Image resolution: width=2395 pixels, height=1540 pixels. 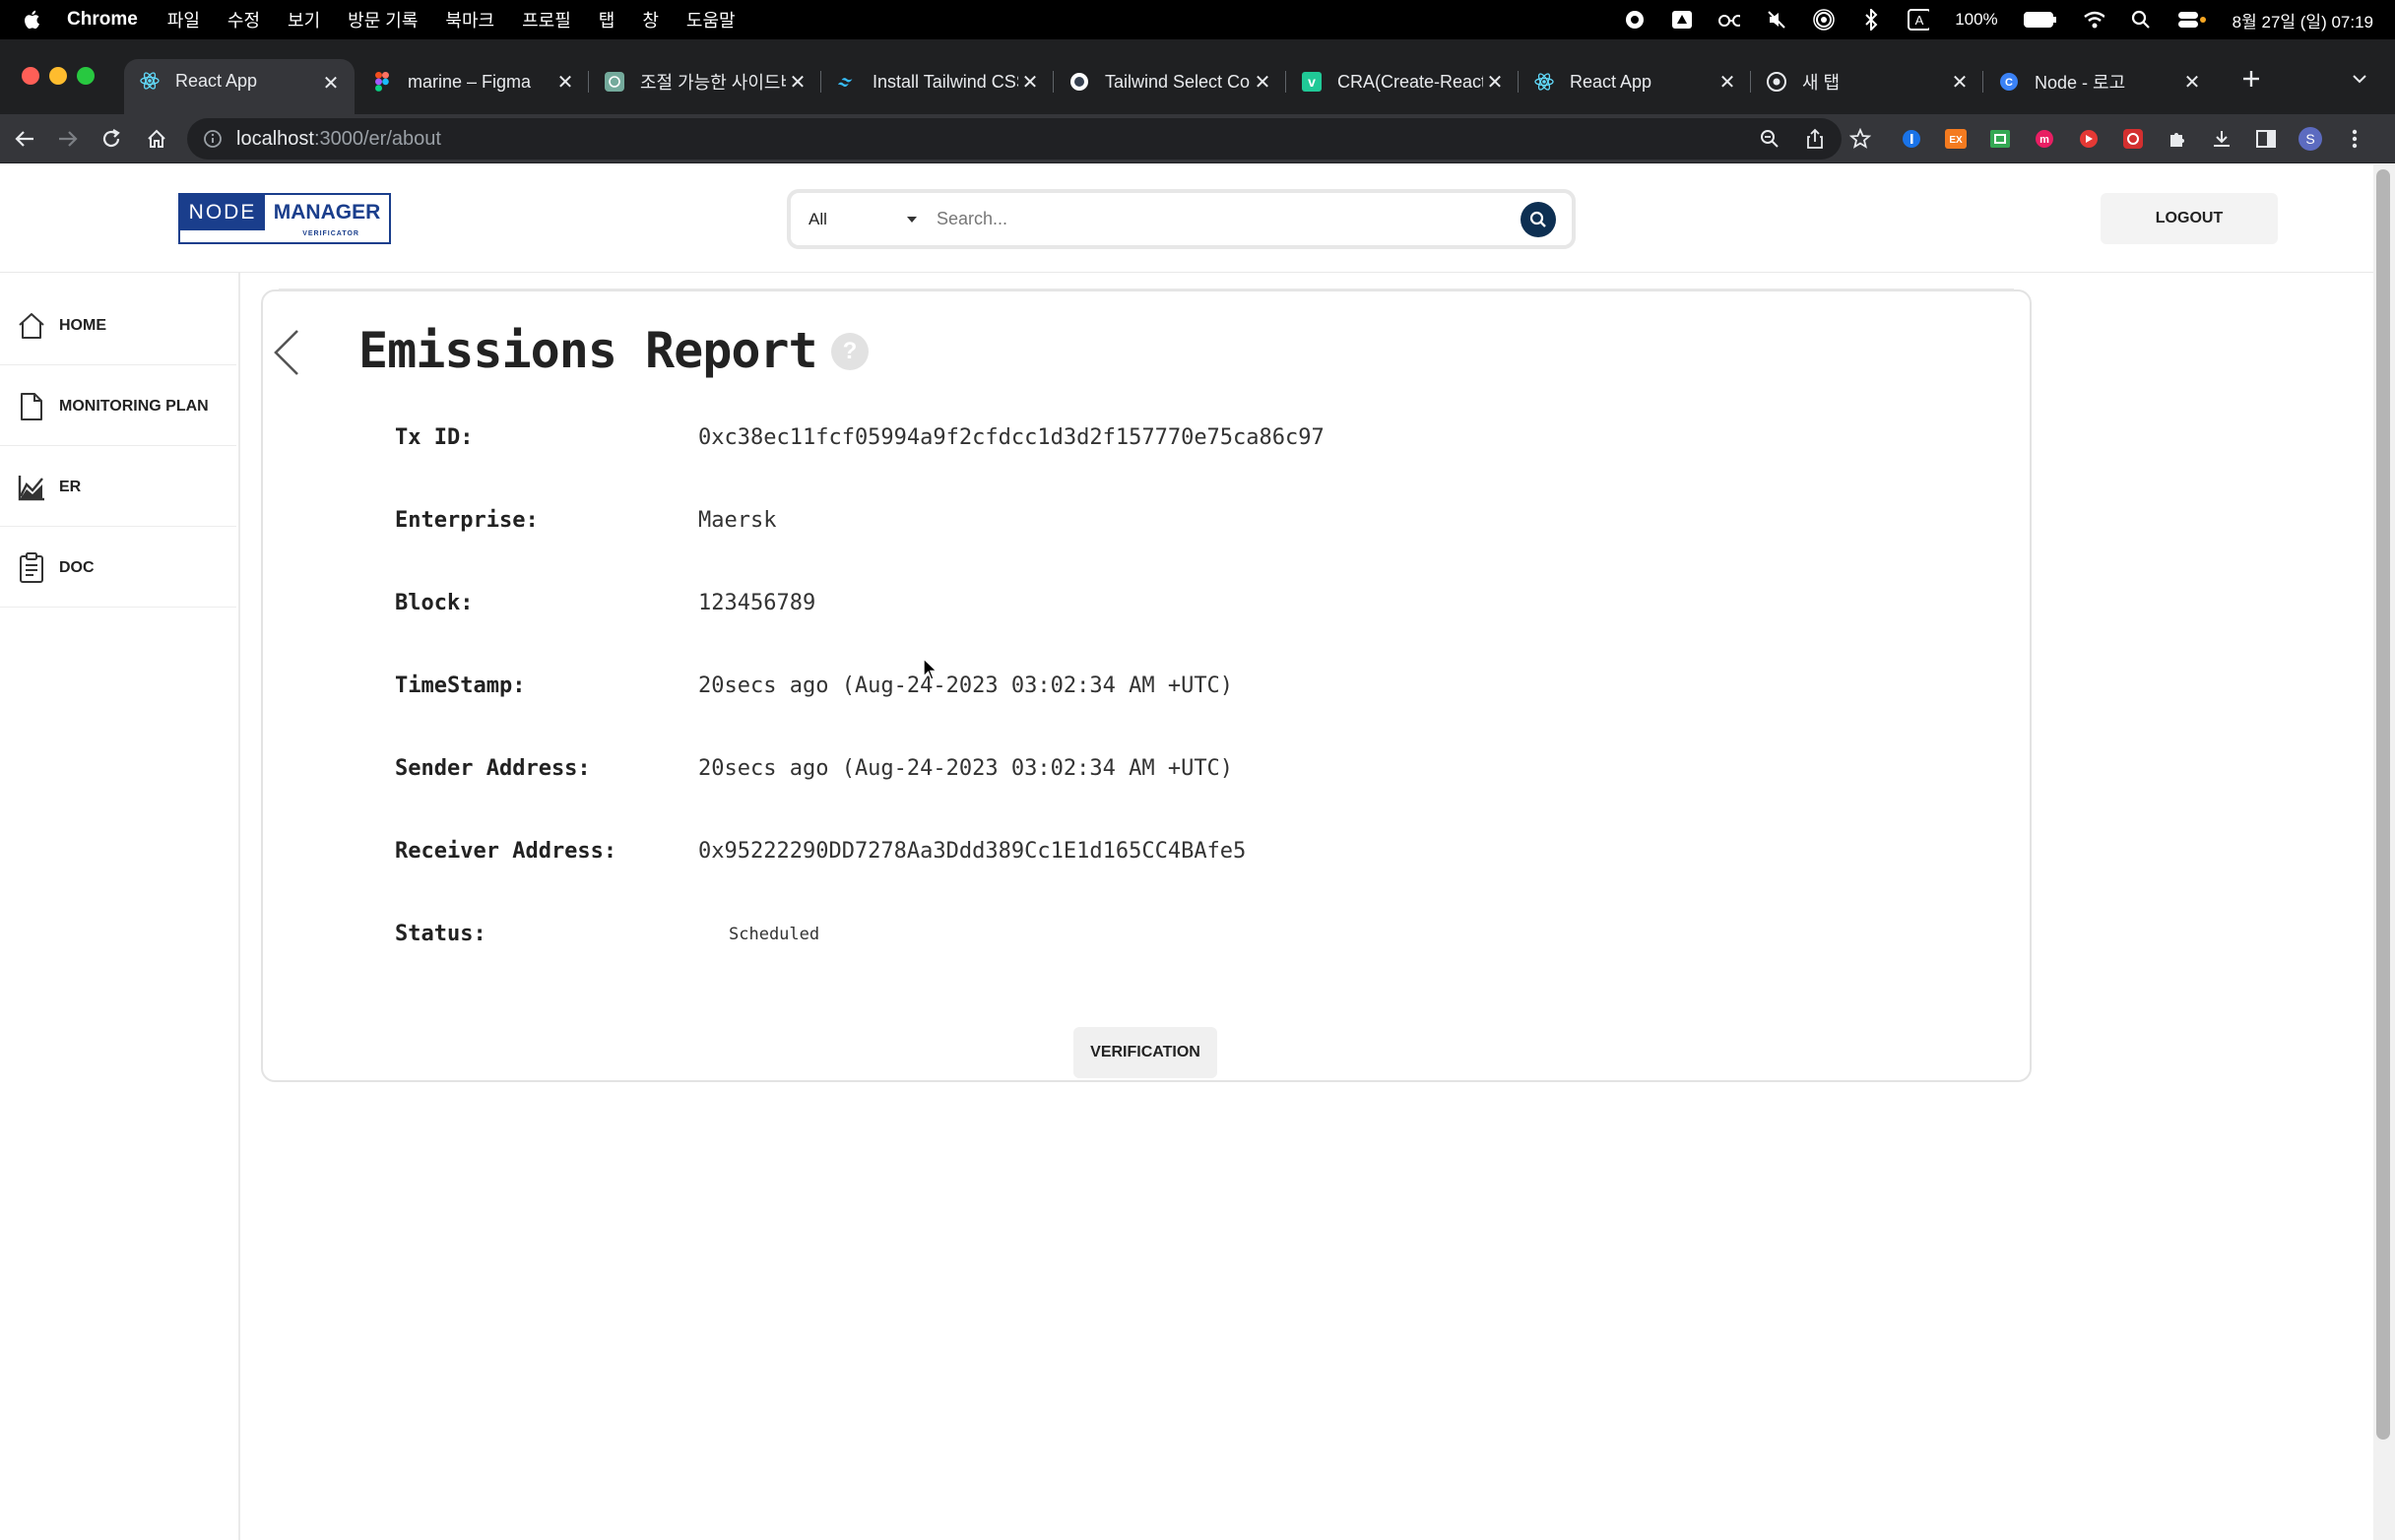 What do you see at coordinates (1860, 139) in the screenshot?
I see `bookmark-star-icon` at bounding box center [1860, 139].